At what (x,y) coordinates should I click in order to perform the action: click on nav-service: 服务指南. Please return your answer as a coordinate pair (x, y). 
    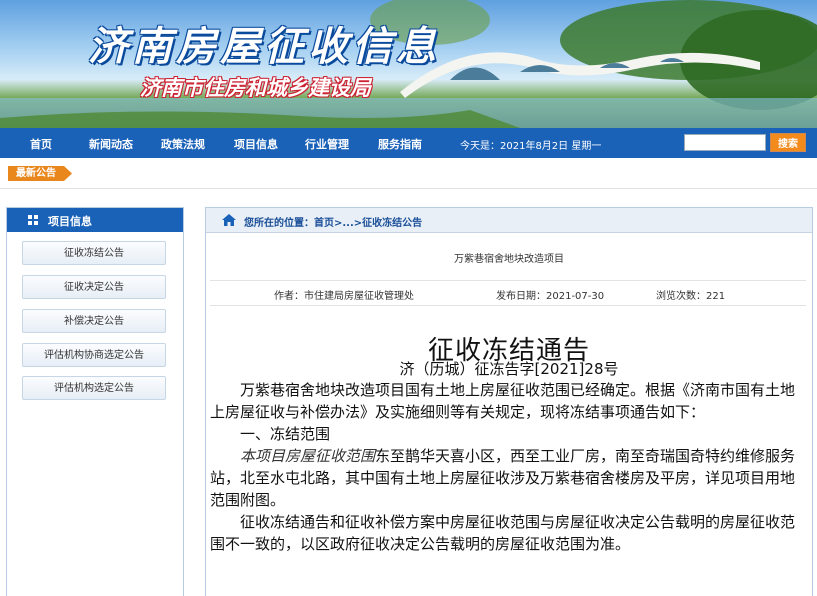
    Looking at the image, I should click on (400, 144).